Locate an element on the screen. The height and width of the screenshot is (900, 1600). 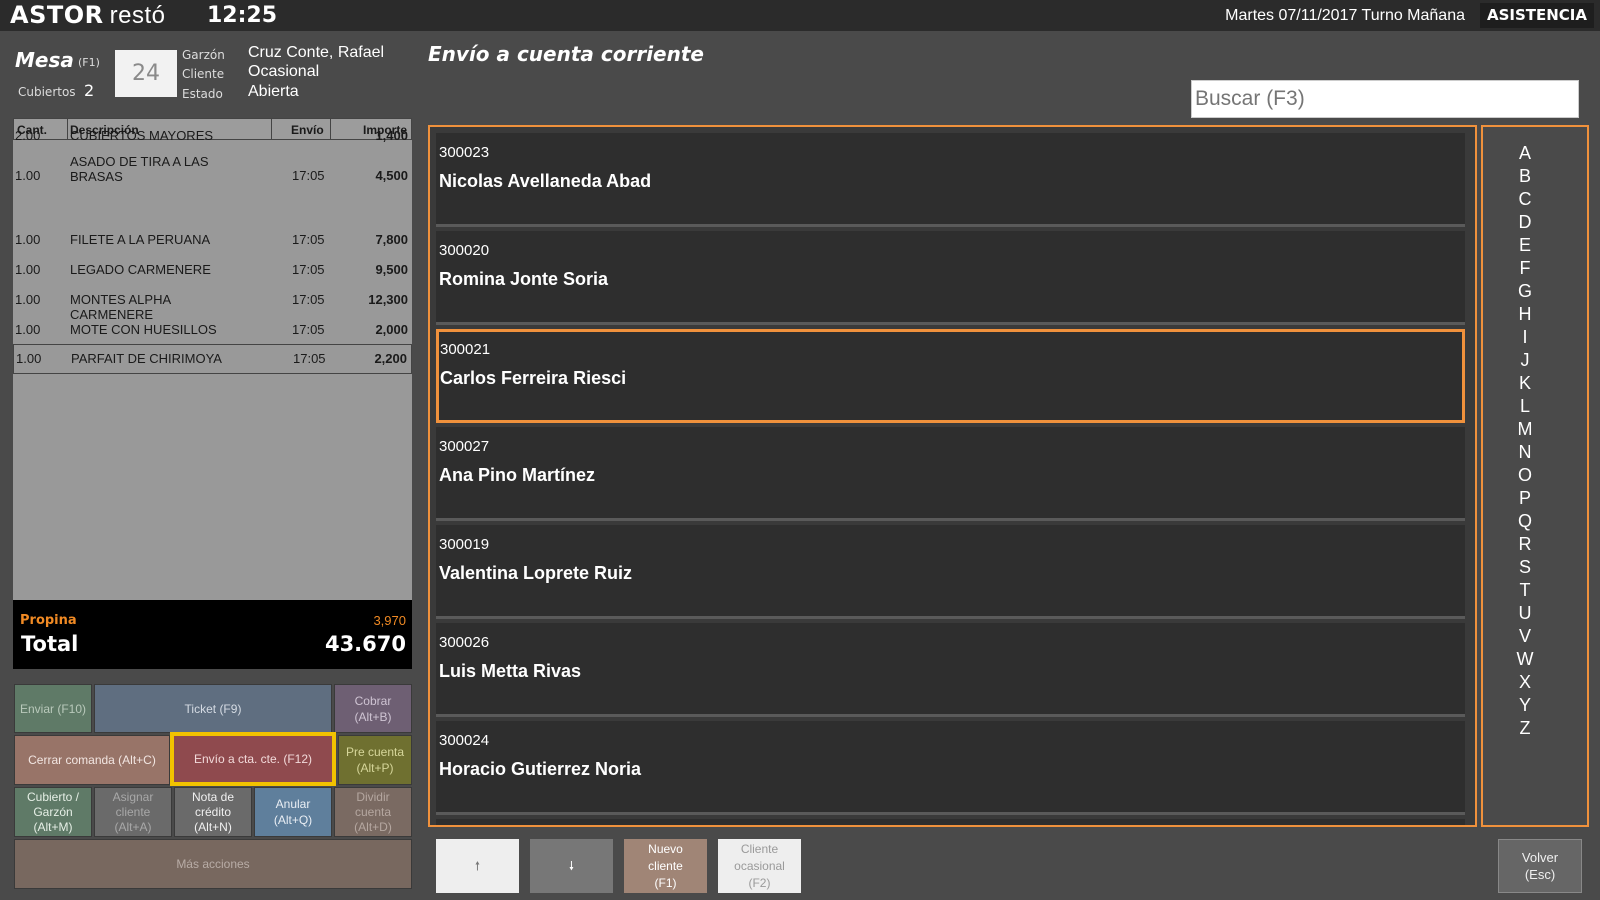
client-code: 300019 is located at coordinates (464, 544).